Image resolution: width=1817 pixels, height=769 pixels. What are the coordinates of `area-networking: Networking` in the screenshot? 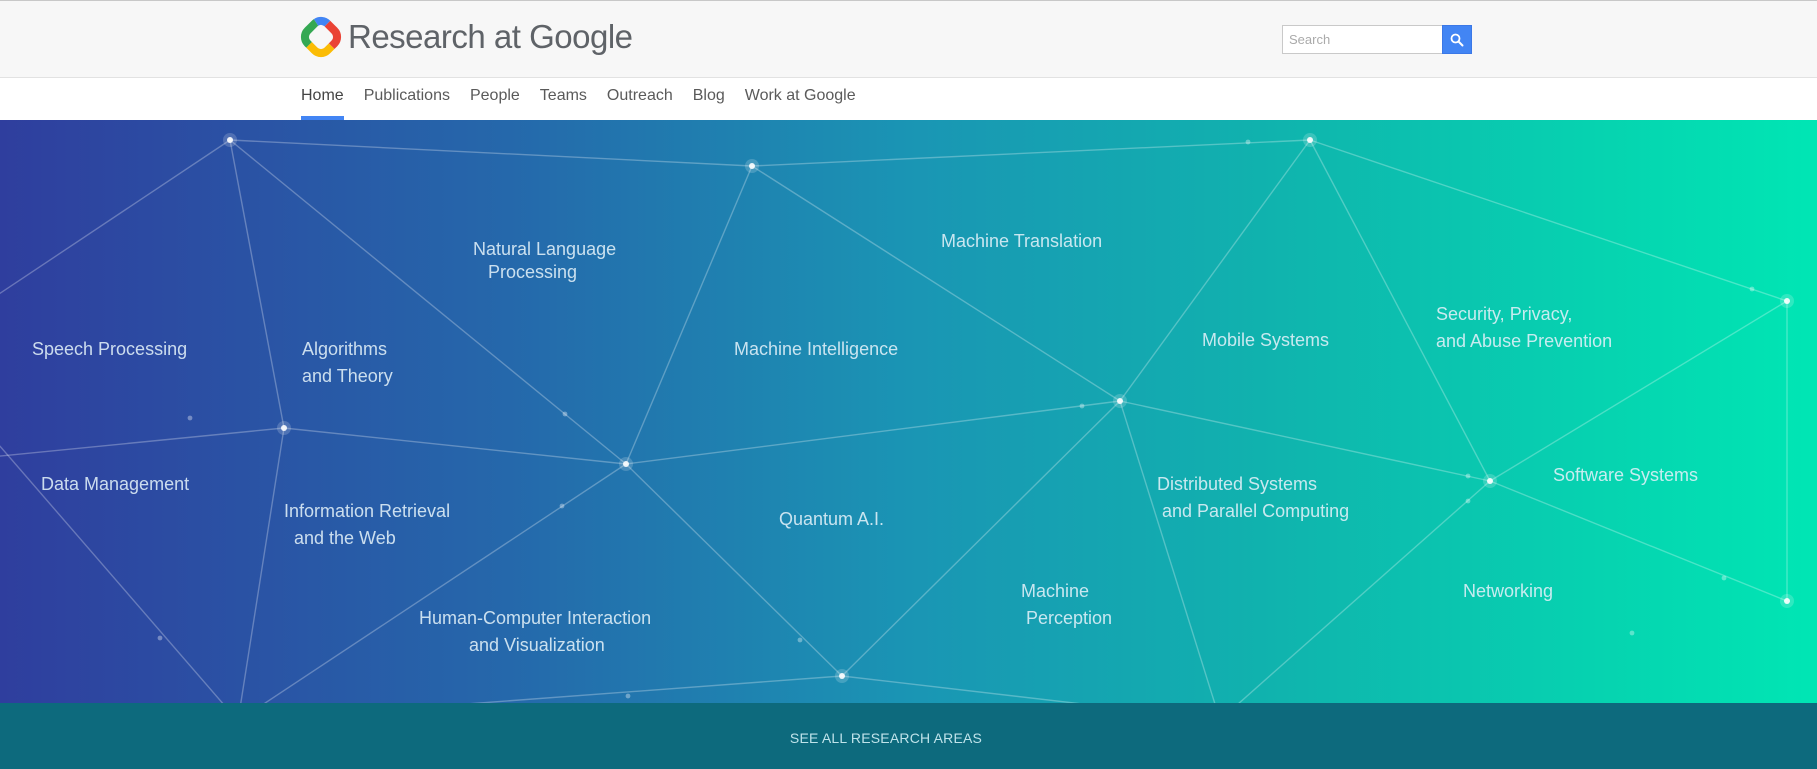 It's located at (1508, 591).